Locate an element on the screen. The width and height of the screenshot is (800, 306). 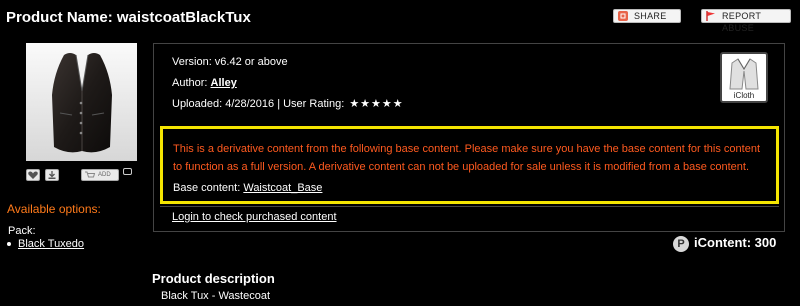
pack-link-black-tuxedo: Black Tuxedo is located at coordinates (51, 244).